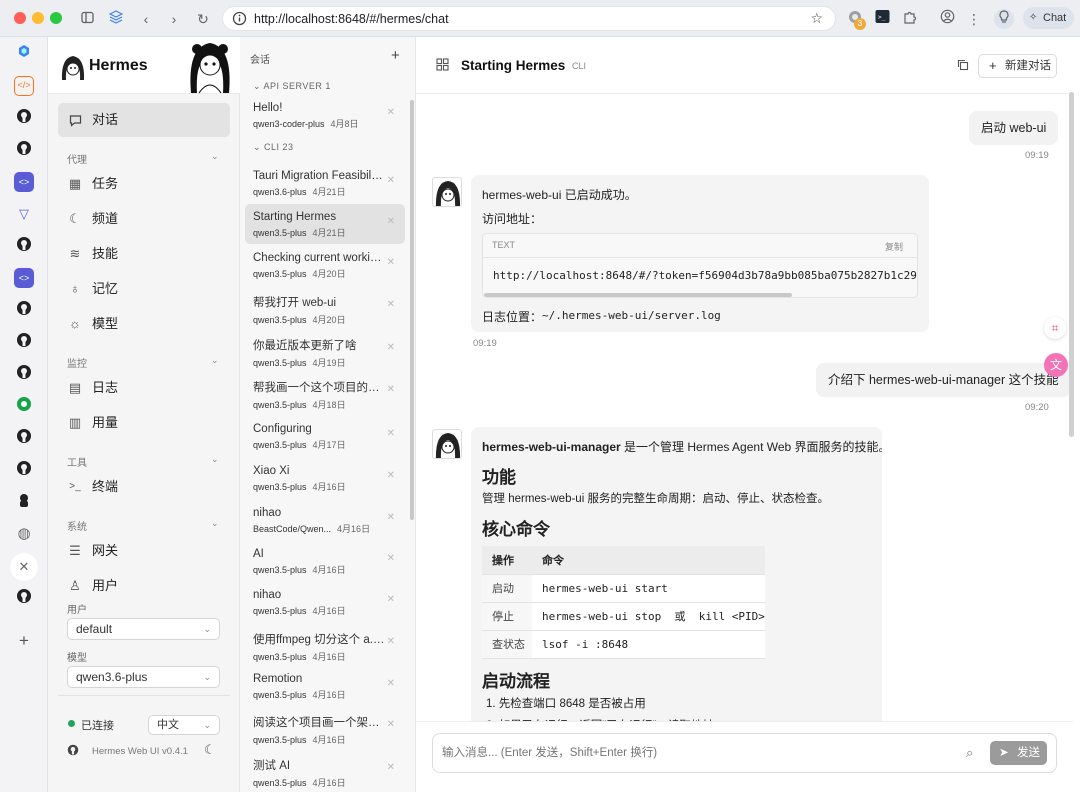  What do you see at coordinates (24, 54) in the screenshot?
I see `app-icon` at bounding box center [24, 54].